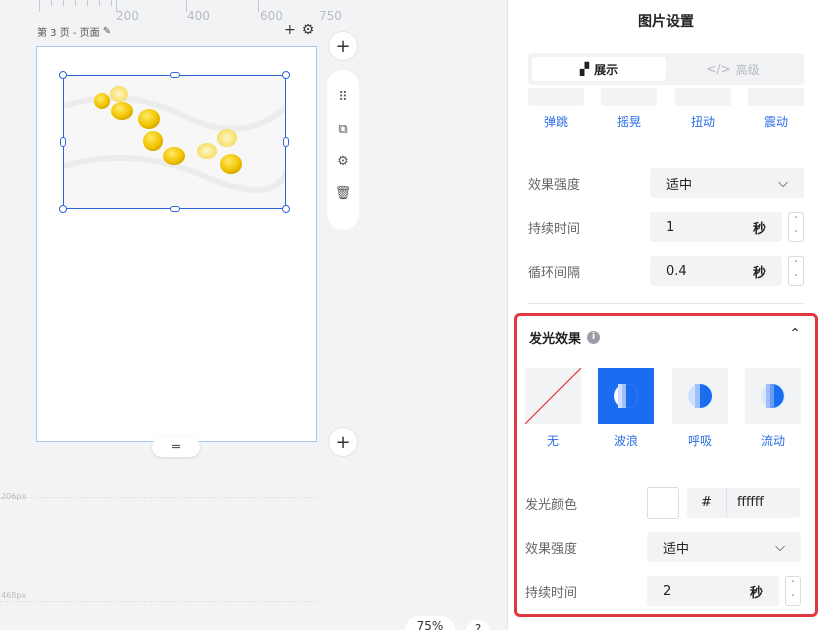 The width and height of the screenshot is (823, 630). What do you see at coordinates (343, 46) in the screenshot?
I see `add-page-above-button: +` at bounding box center [343, 46].